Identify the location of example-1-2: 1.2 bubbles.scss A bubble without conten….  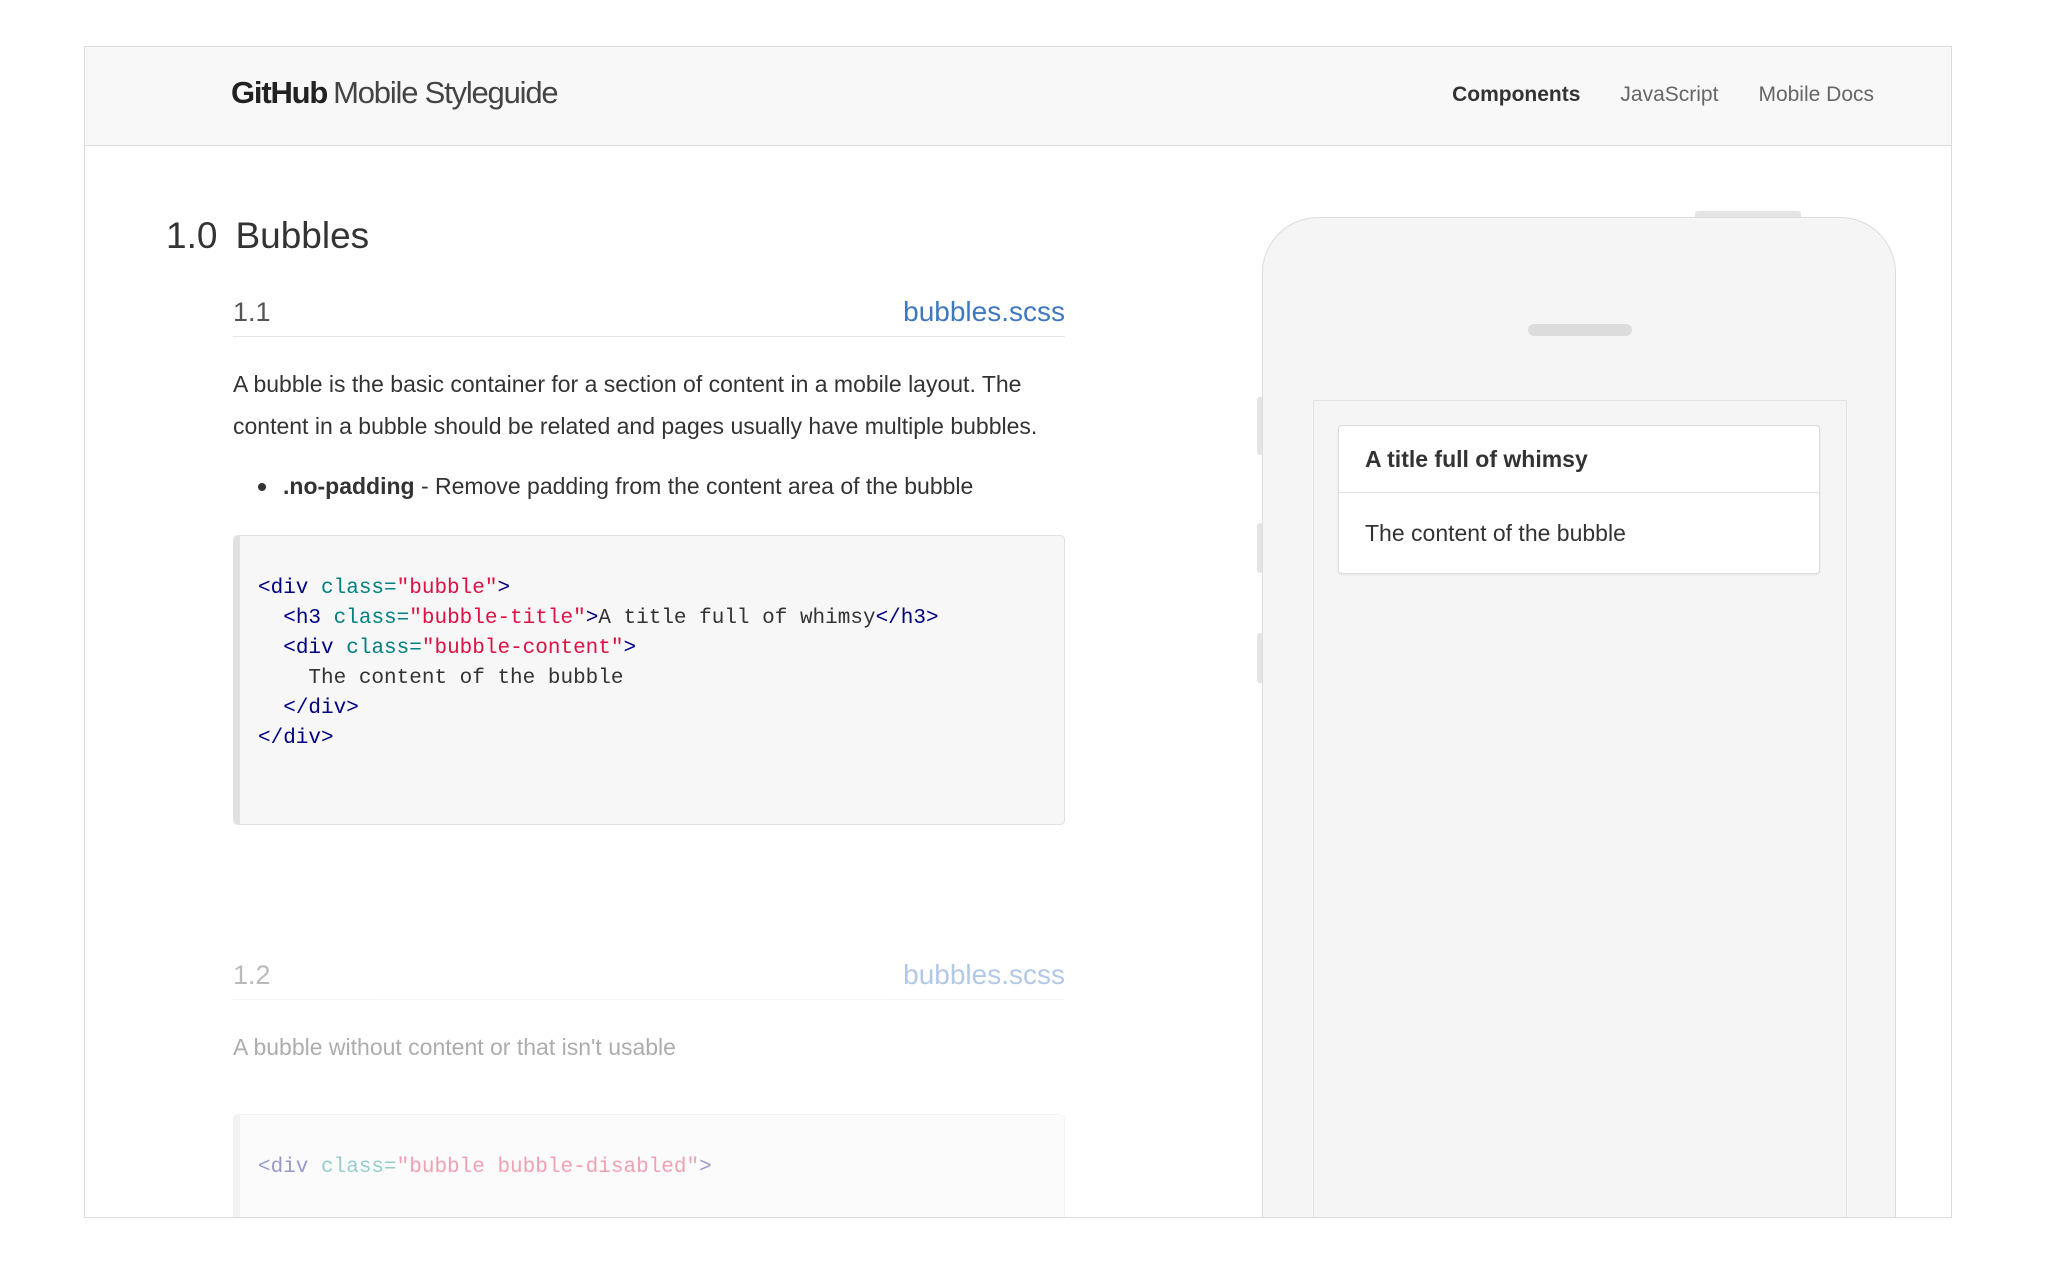
(649, 1083).